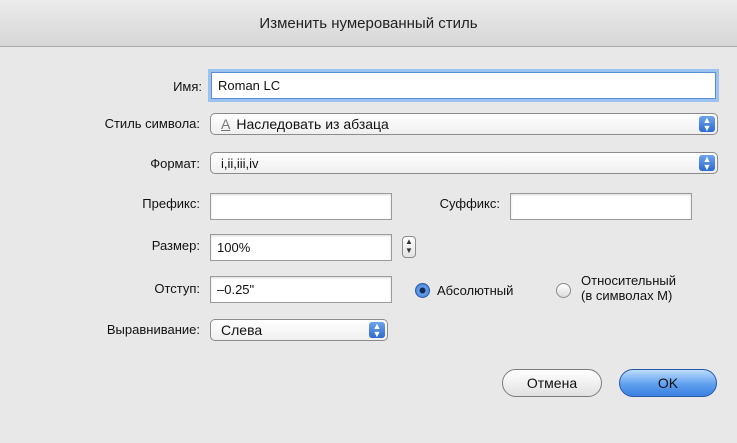 This screenshot has height=443, width=737. I want to click on ok-button: OK, so click(668, 383).